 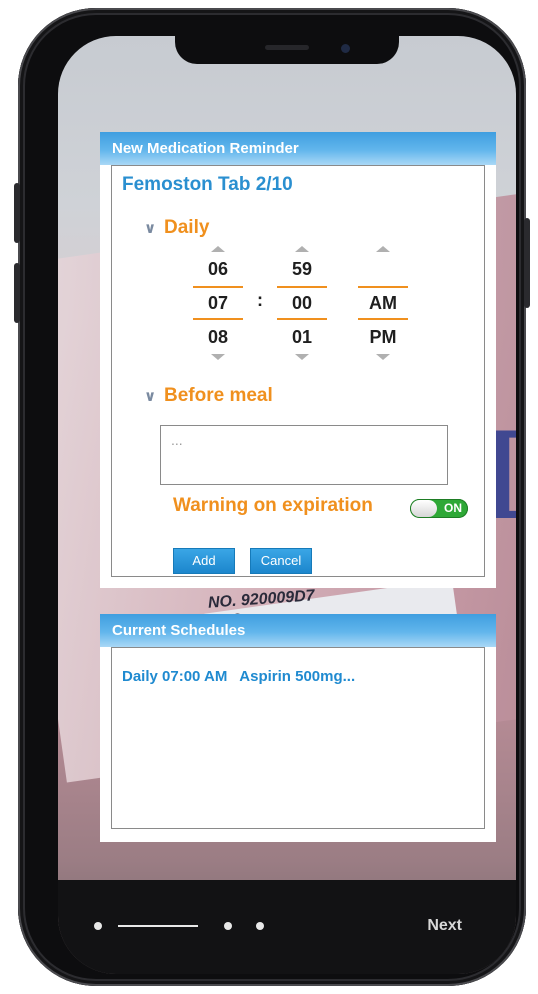 I want to click on add-button: Add, so click(x=204, y=561).